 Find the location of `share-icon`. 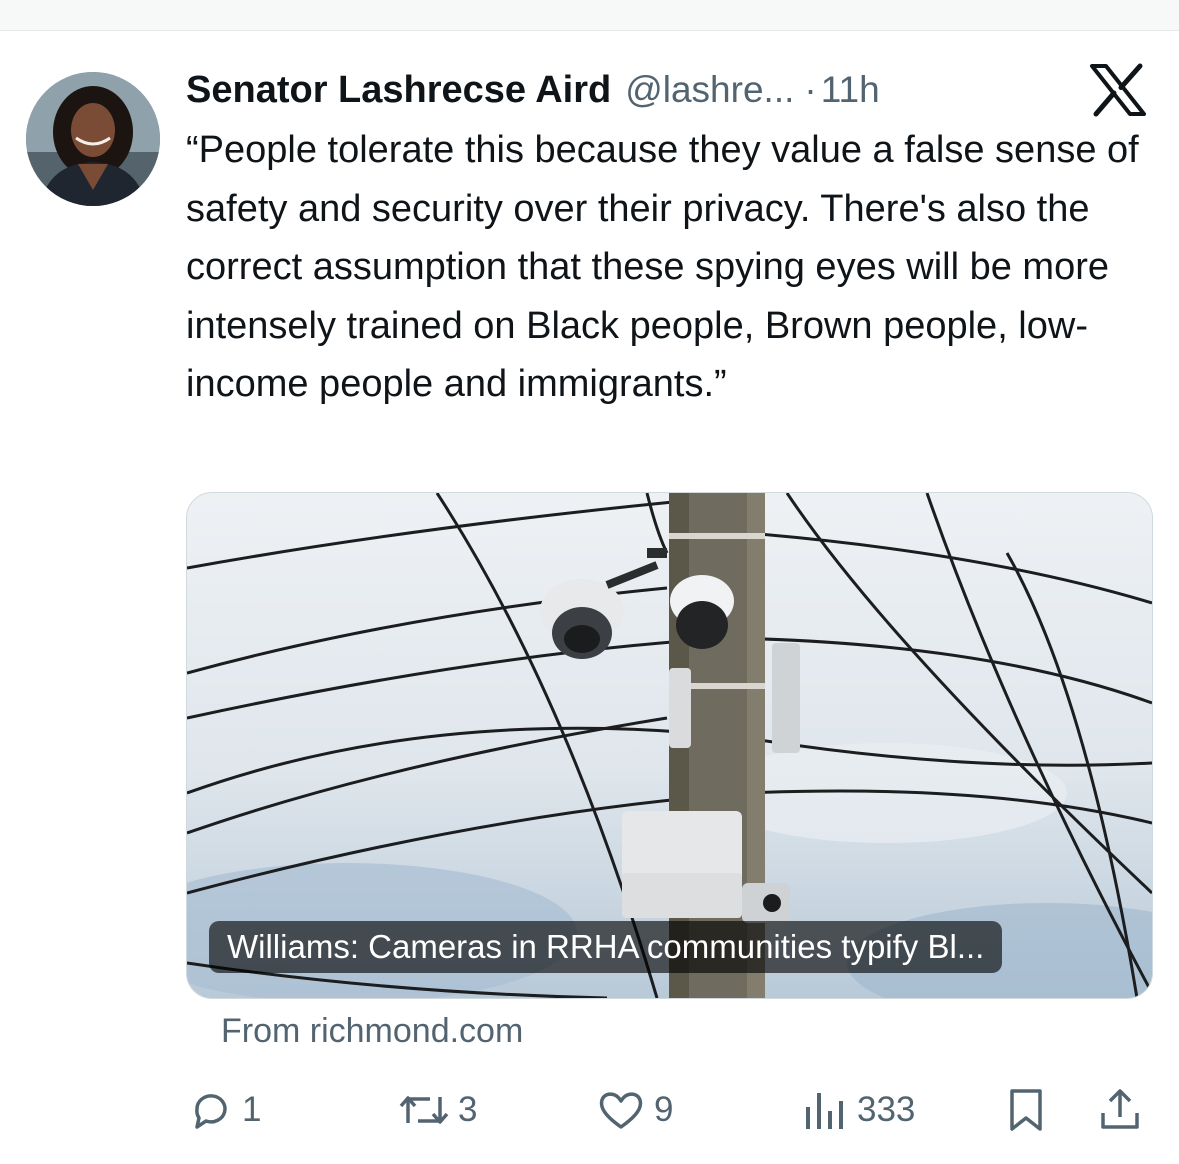

share-icon is located at coordinates (1120, 1109).